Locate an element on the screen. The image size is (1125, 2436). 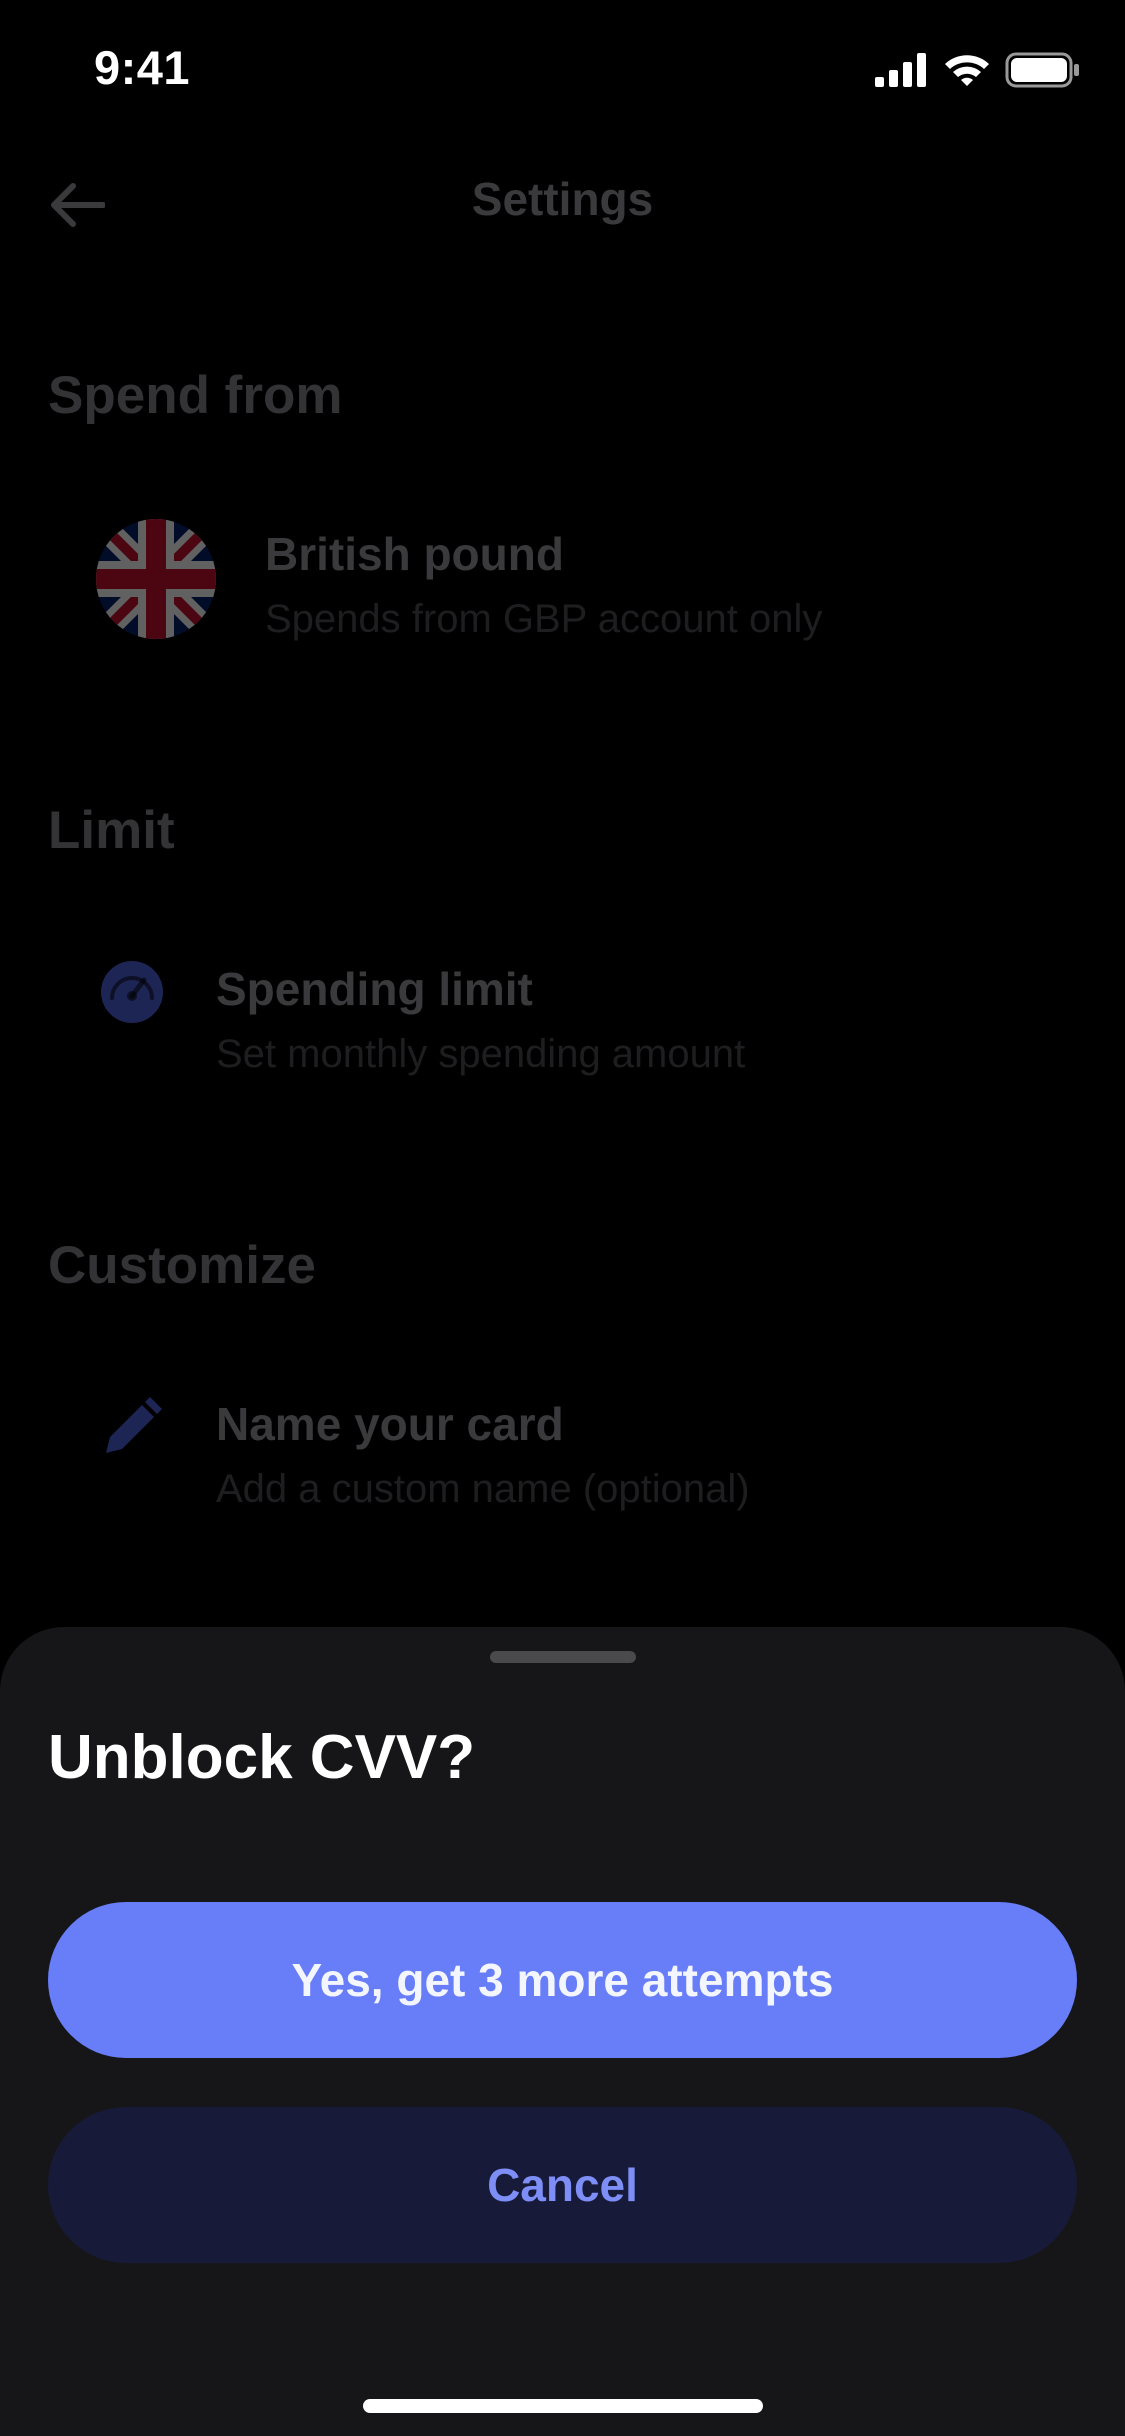
battery-icon is located at coordinates (1042, 70).